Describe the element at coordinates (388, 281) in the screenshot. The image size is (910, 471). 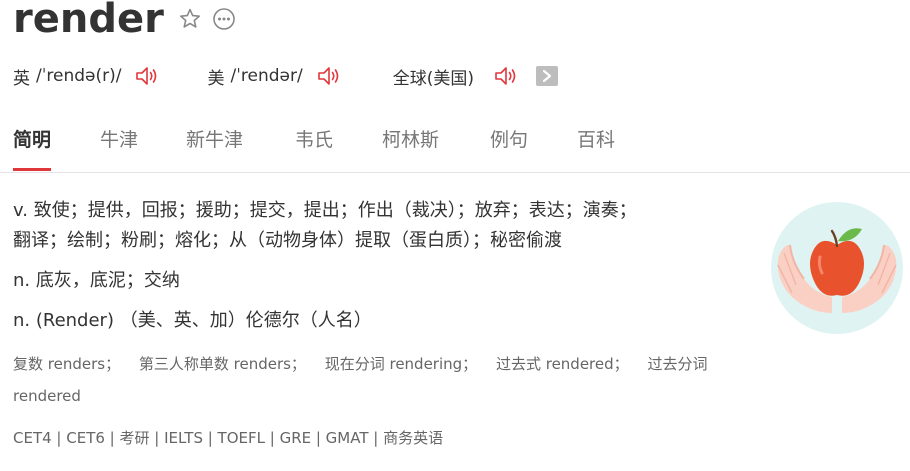
I see `definition-noun: n. 底灰，底泥；交纳` at that location.